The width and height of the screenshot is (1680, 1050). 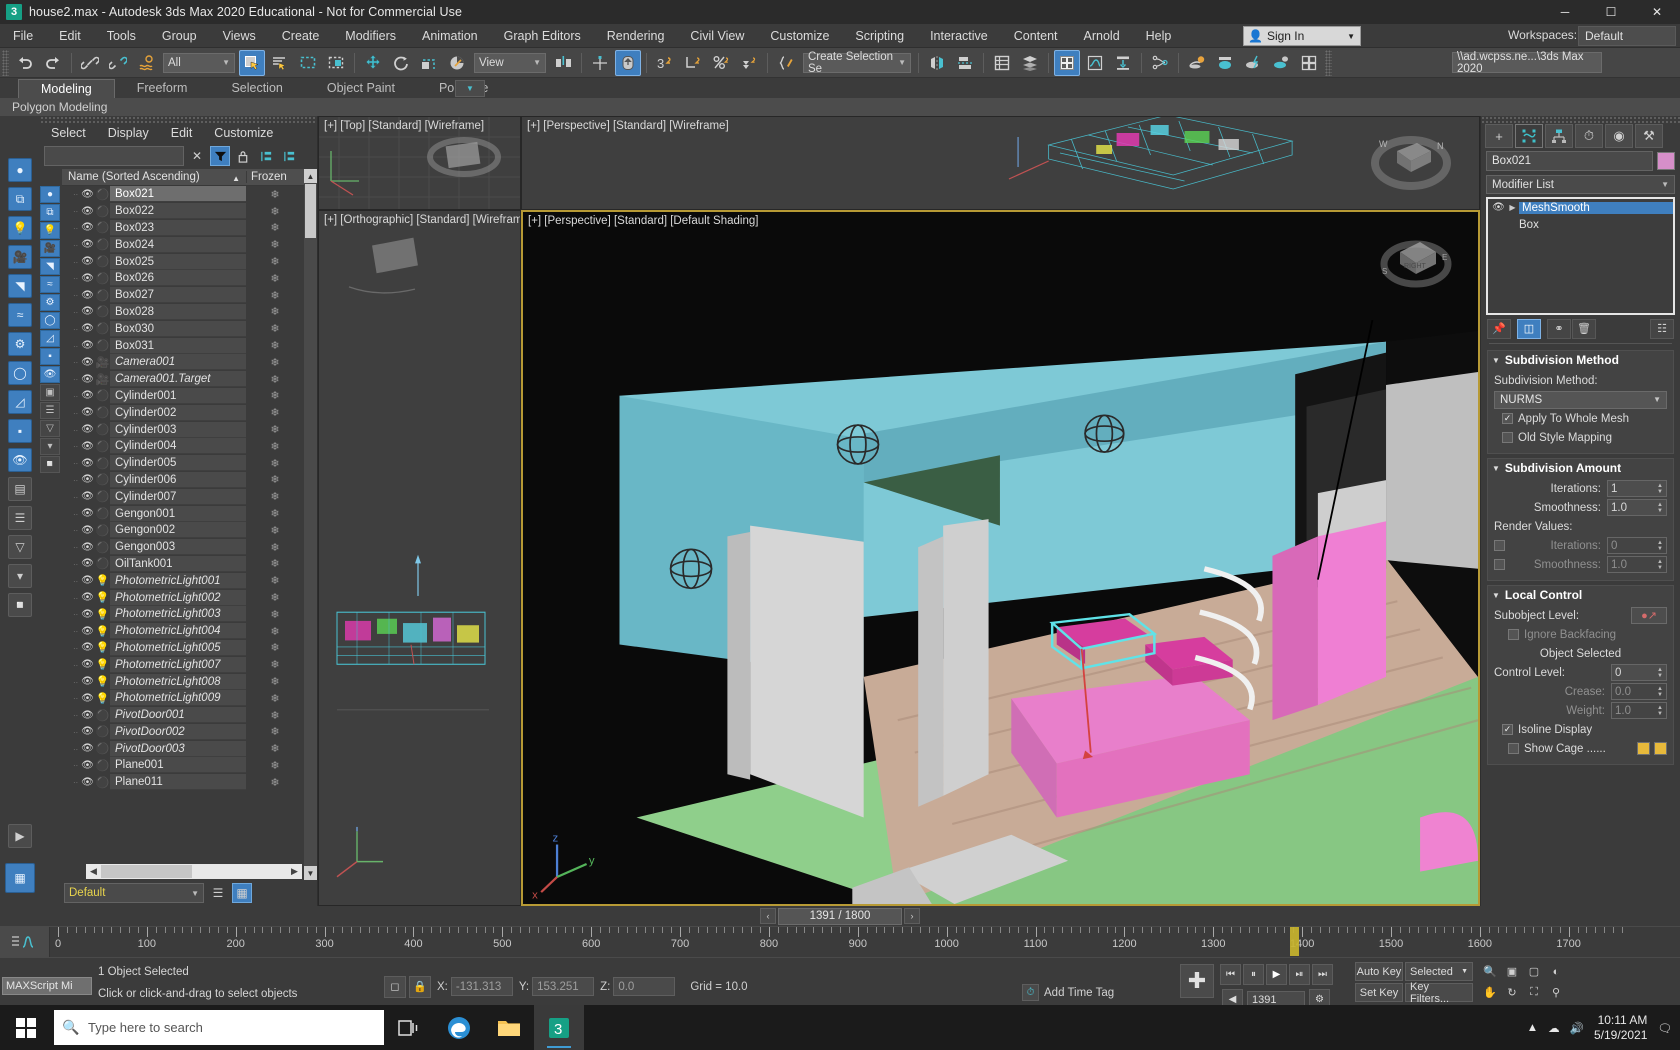 What do you see at coordinates (20, 460) in the screenshot?
I see `visibility-icon: 👁` at bounding box center [20, 460].